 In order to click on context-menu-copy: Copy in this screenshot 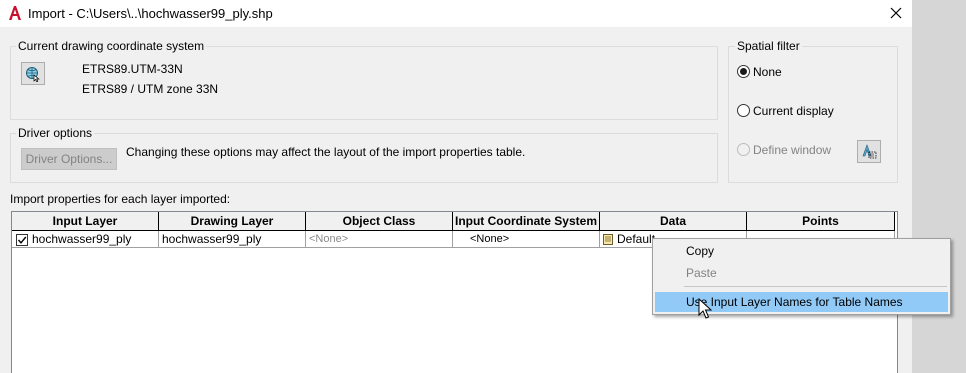, I will do `click(700, 251)`.